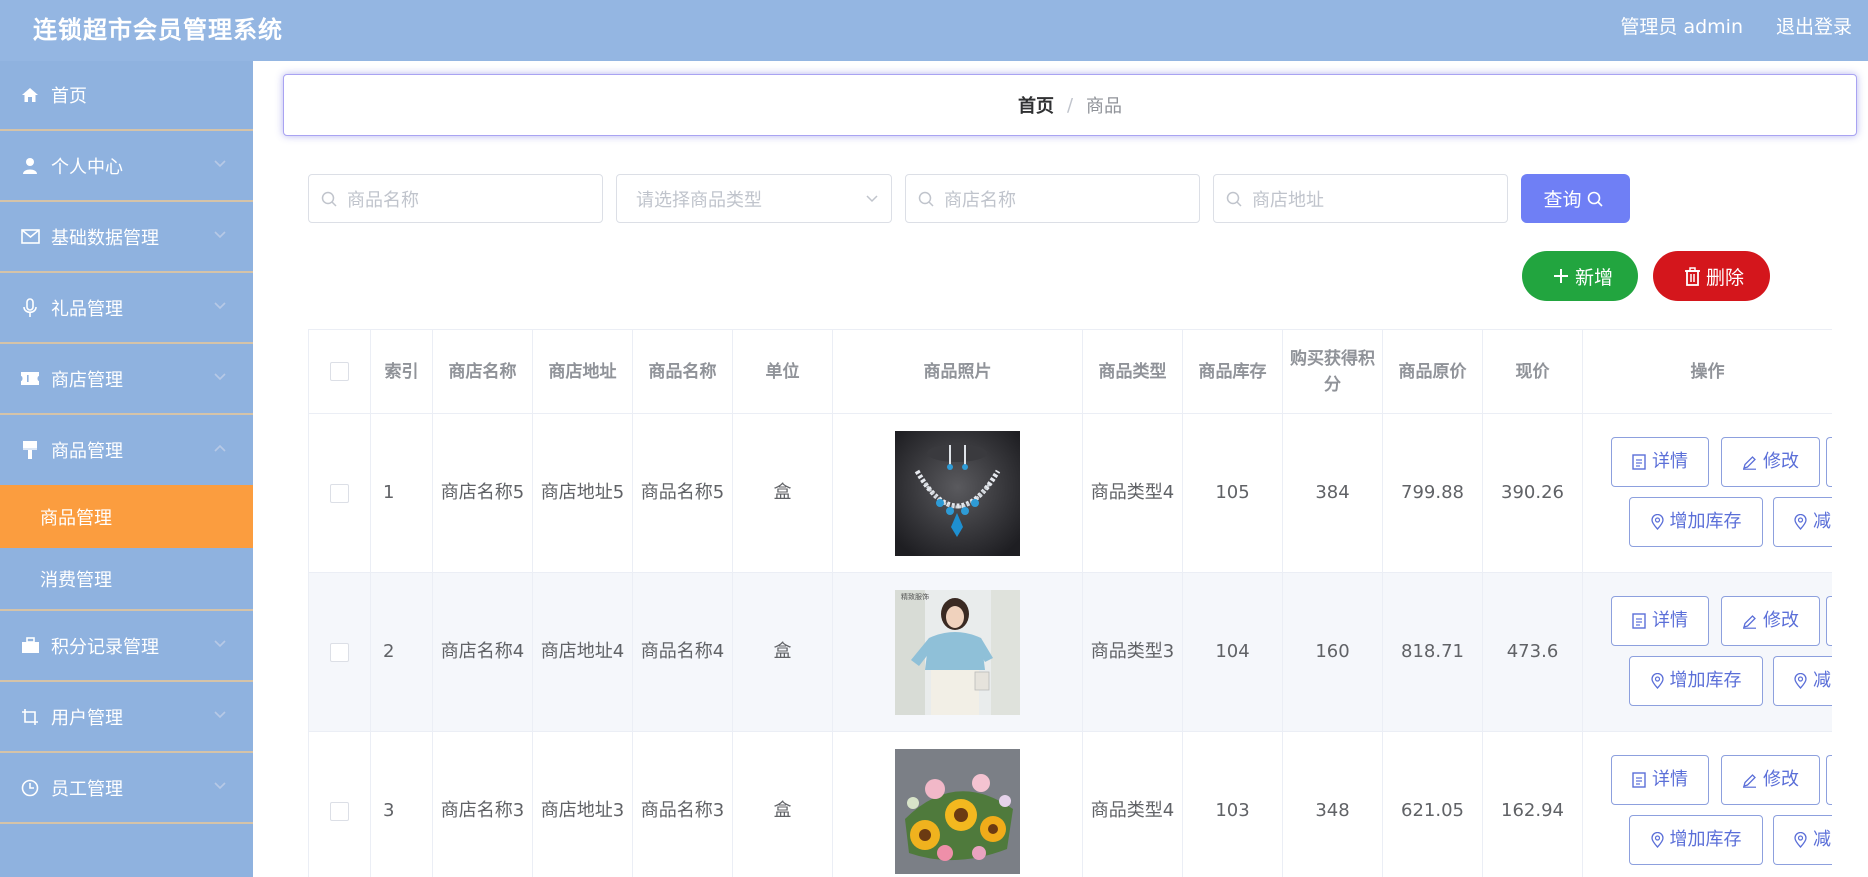  I want to click on reduce-stock-label: 减, so click(1822, 521).